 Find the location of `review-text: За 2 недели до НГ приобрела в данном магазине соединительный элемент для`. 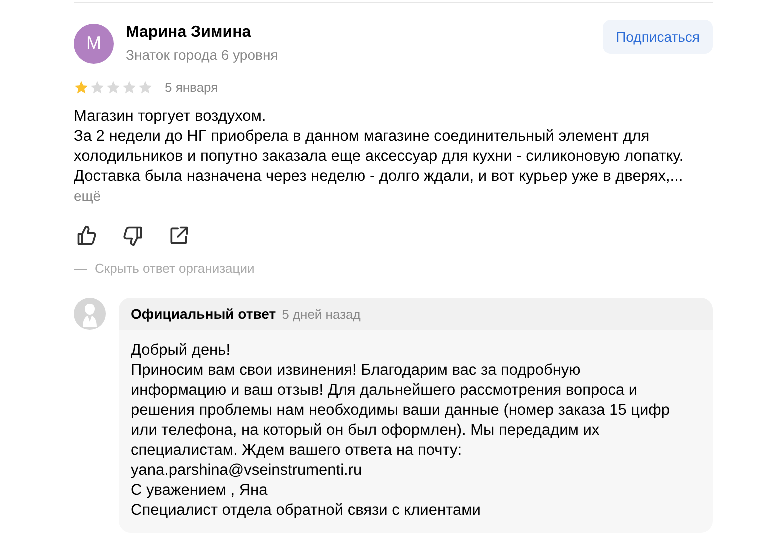

review-text: За 2 недели до НГ приобрела в данном магазине соединительный элемент для is located at coordinates (362, 137).